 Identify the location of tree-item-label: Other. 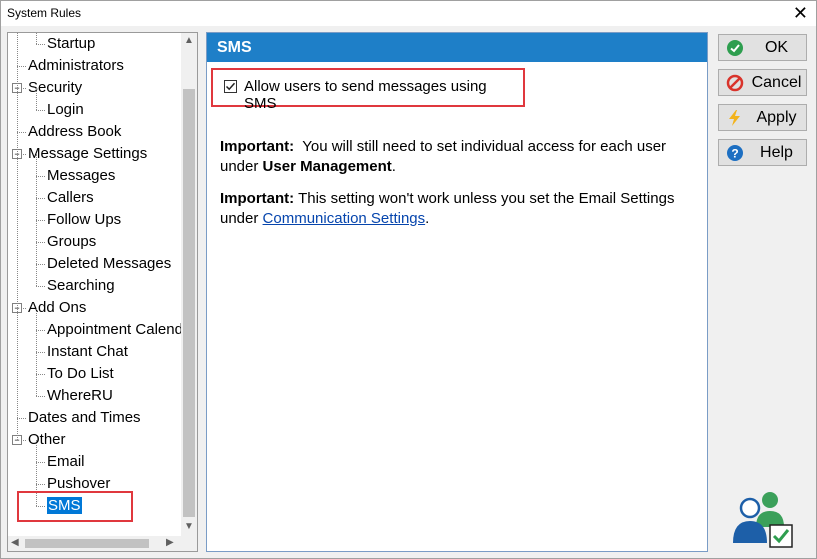
(47, 439).